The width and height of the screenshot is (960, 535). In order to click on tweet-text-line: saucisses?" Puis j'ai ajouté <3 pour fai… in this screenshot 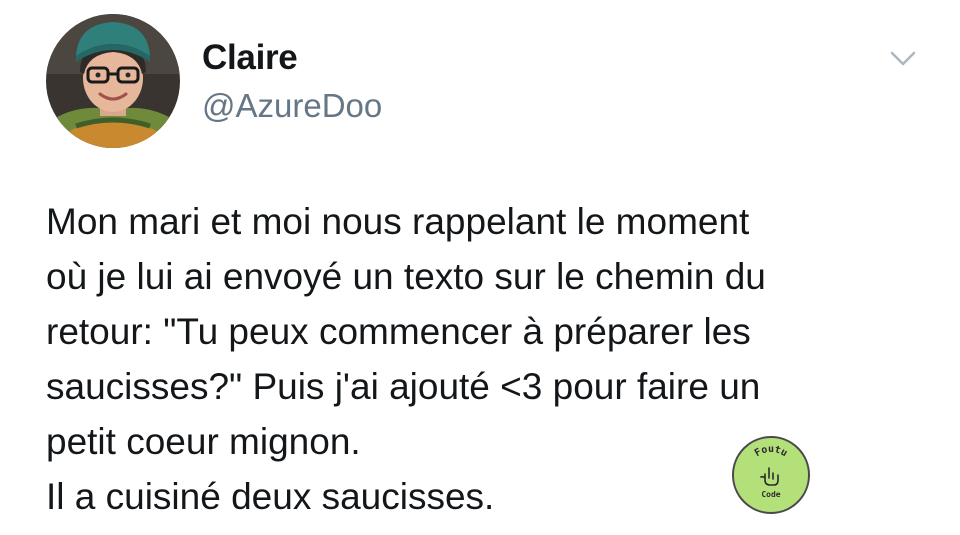, I will do `click(403, 386)`.